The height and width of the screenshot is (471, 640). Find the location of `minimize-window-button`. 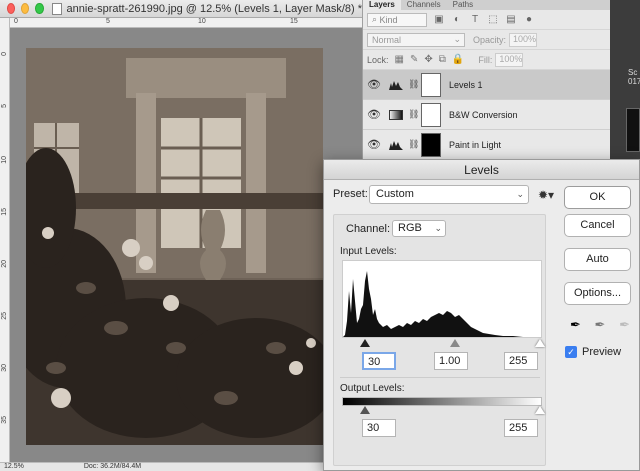

minimize-window-button is located at coordinates (25, 8).